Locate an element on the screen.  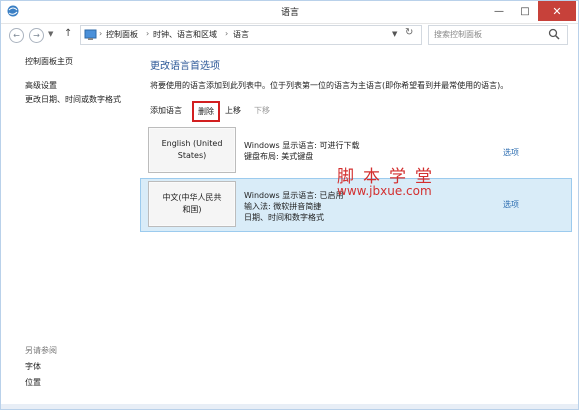
watermark-url: www.jbxue.com is located at coordinates (384, 191).